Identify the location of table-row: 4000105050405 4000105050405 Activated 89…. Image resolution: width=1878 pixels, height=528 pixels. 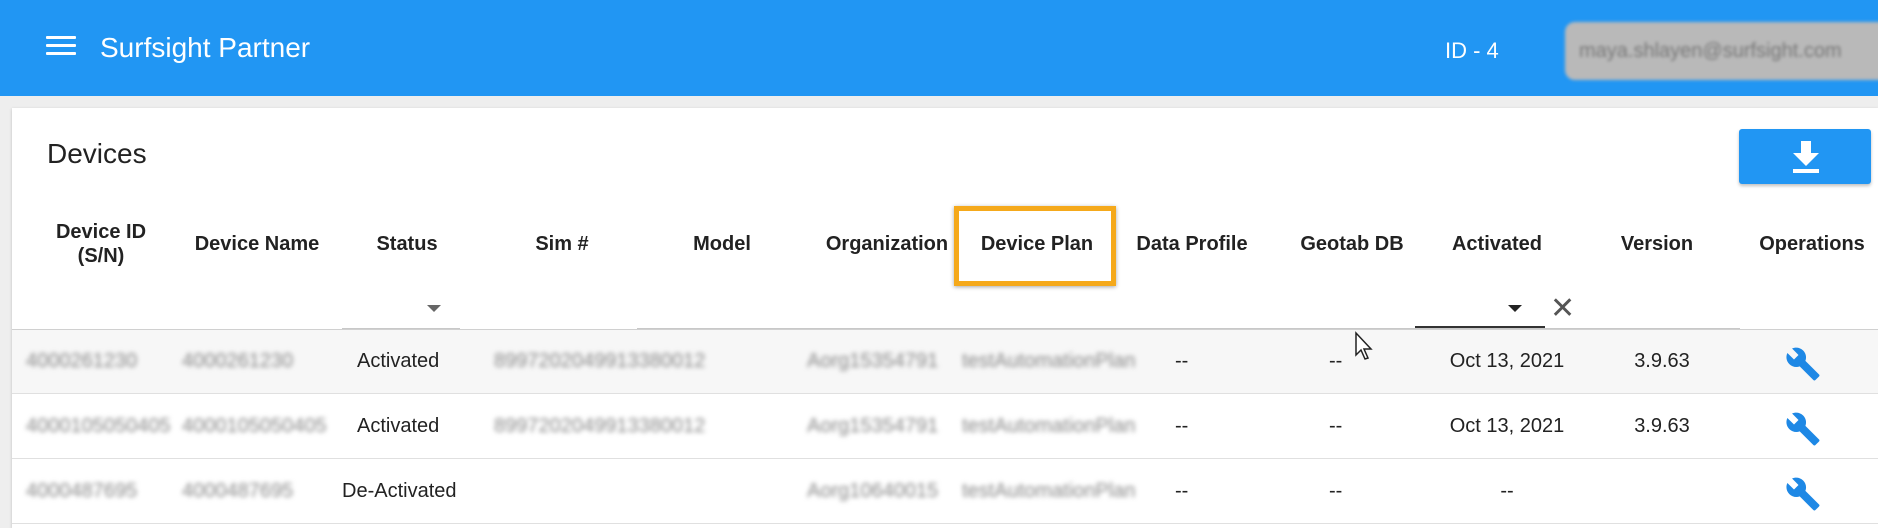
(945, 427).